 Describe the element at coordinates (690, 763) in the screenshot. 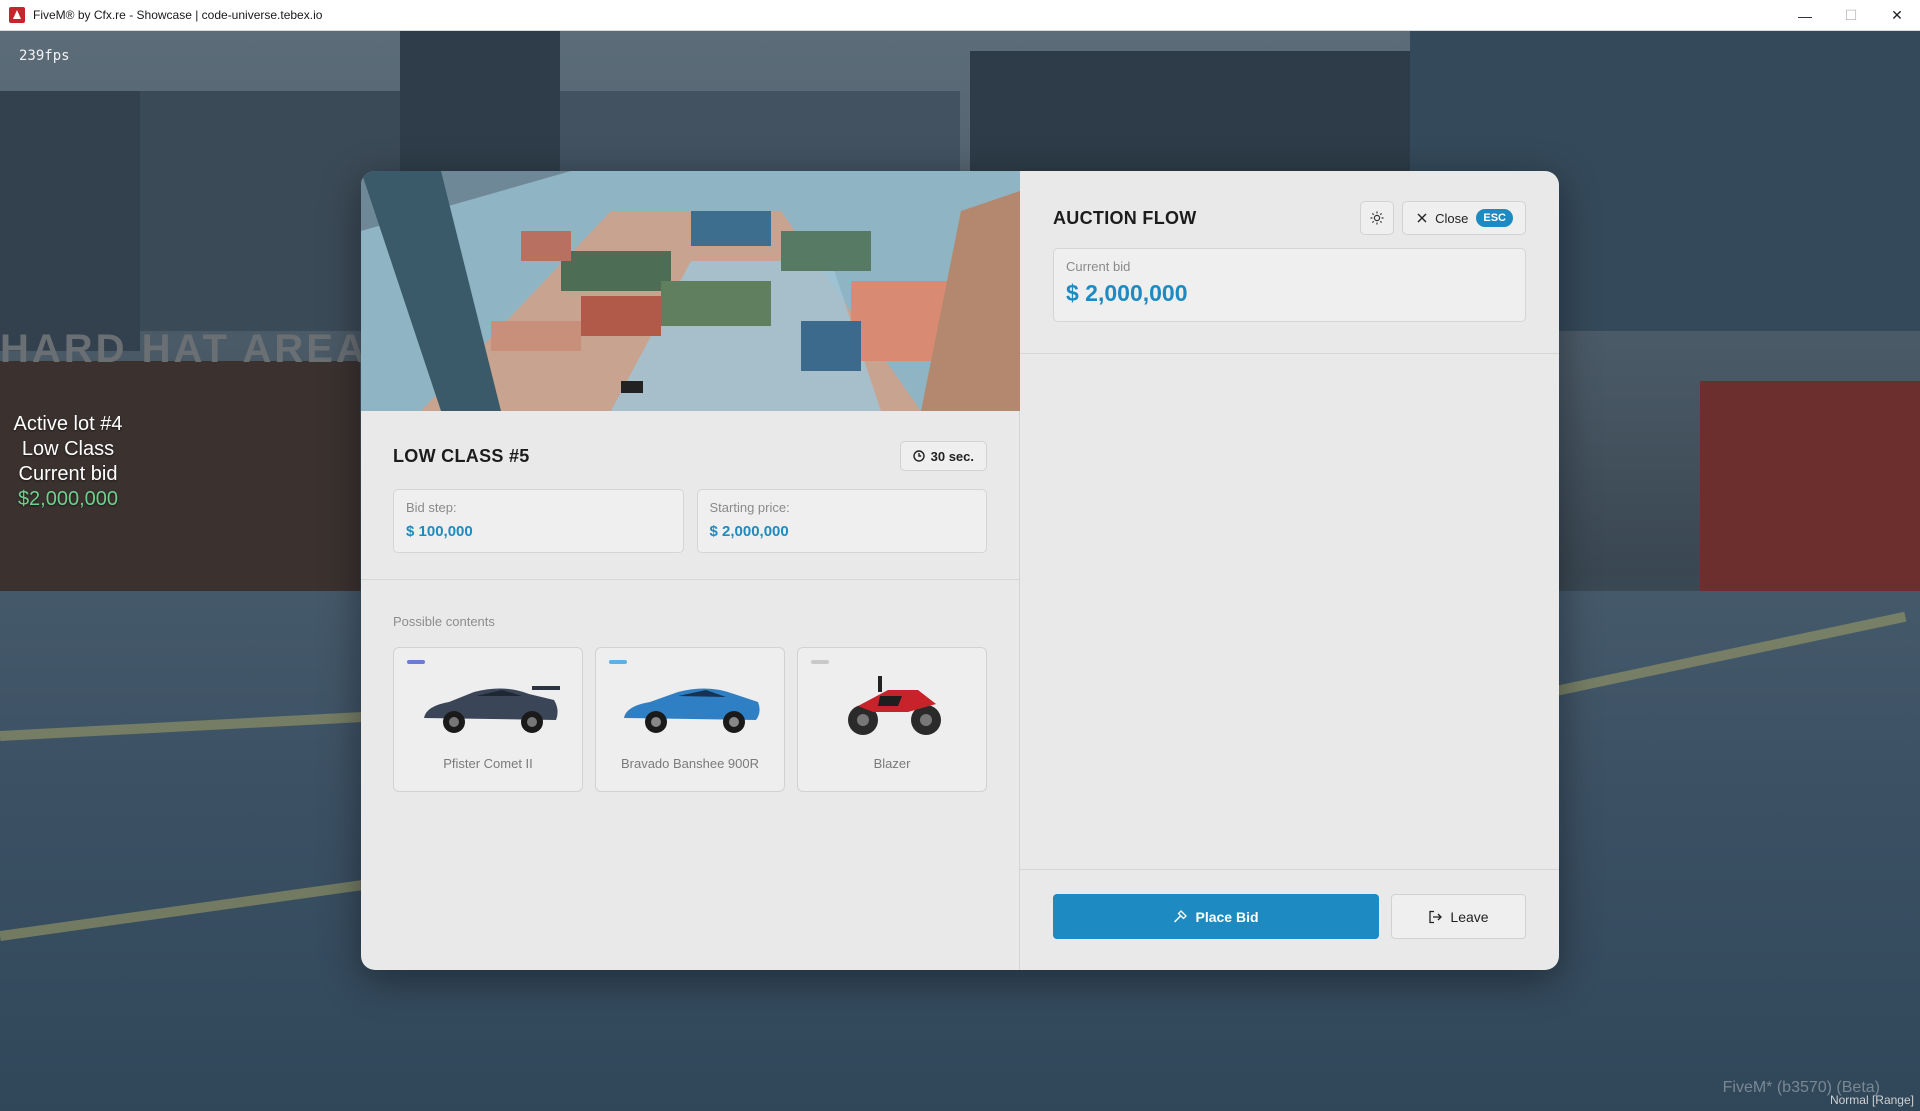

I see `content-name: Bravado Banshee 900R` at that location.